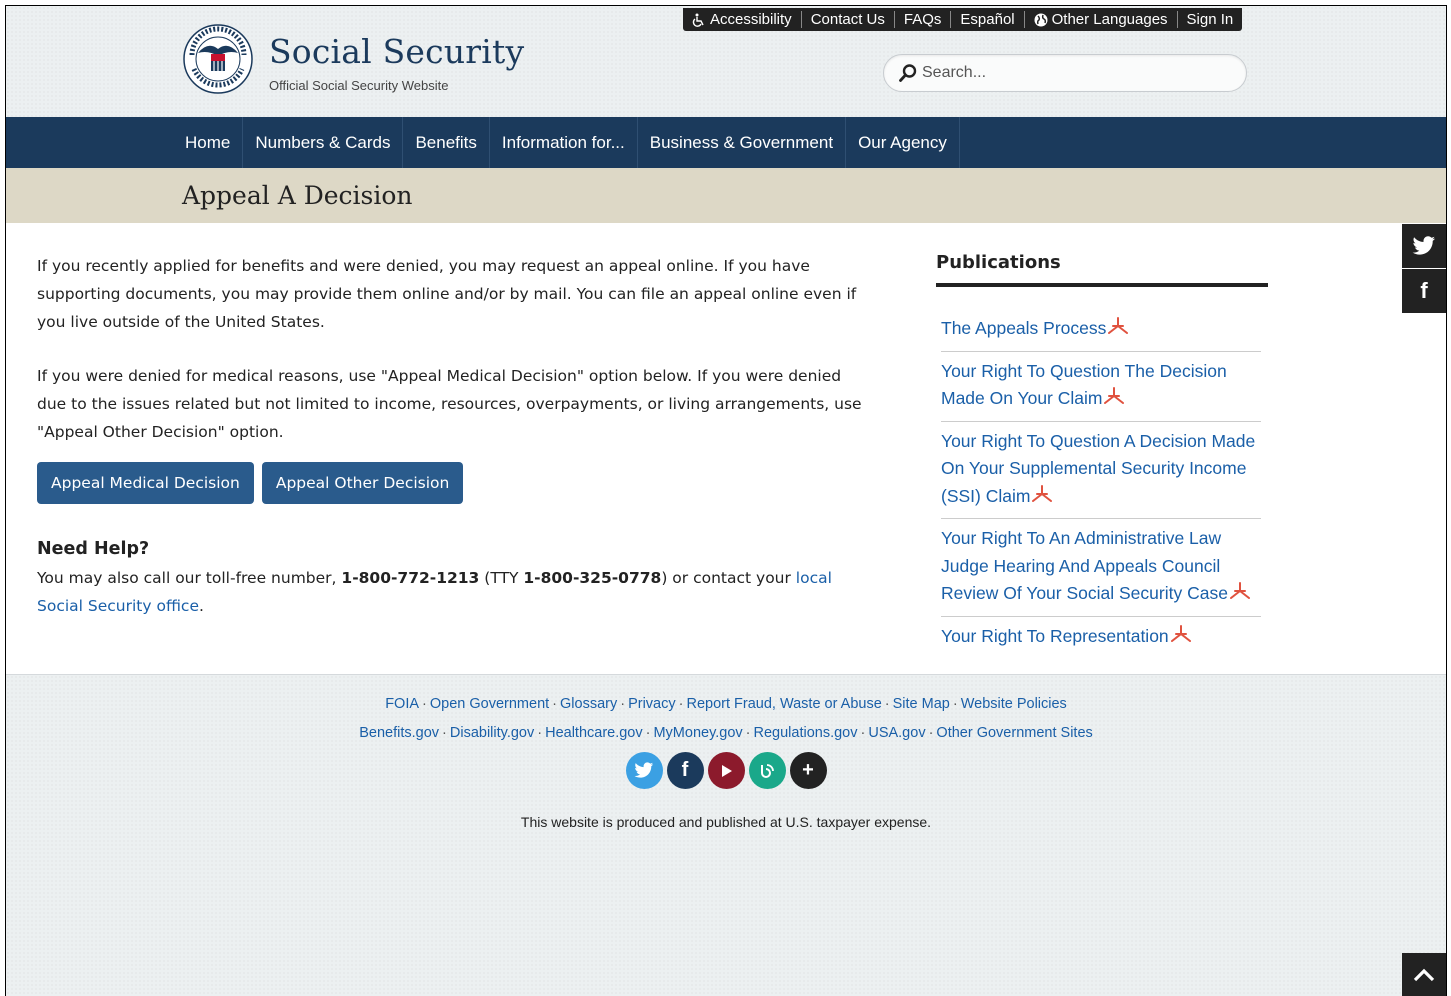 Image resolution: width=1451 pixels, height=996 pixels. Describe the element at coordinates (685, 770) in the screenshot. I see `facebook-icon: f` at that location.